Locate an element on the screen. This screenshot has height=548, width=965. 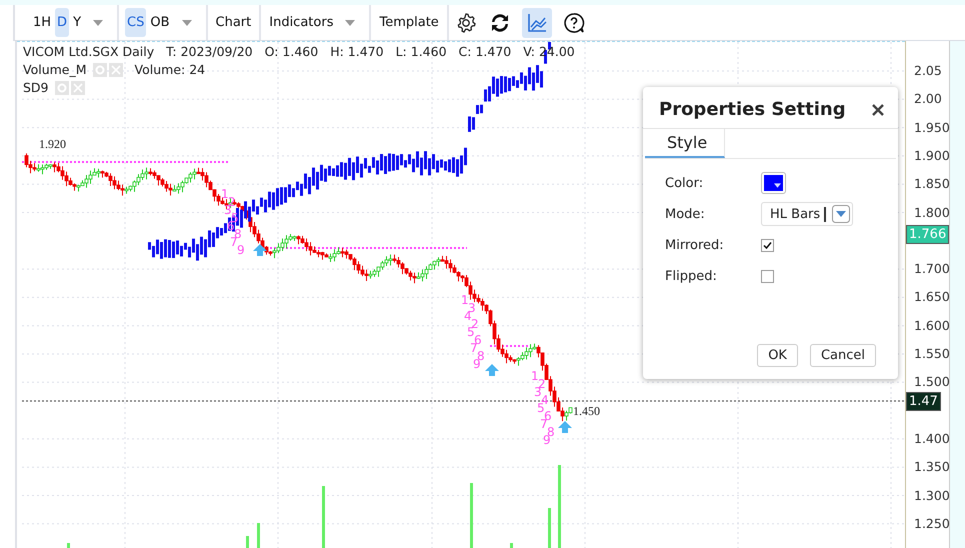
ohlc-value: H: 1.470 is located at coordinates (357, 51).